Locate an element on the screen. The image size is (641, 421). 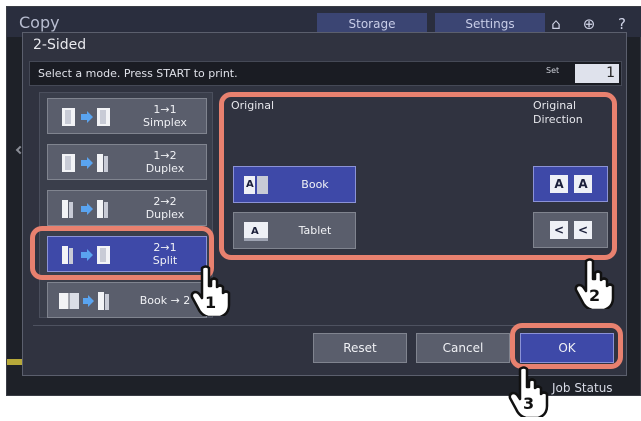
direction-label: Original Direction is located at coordinates (558, 113).